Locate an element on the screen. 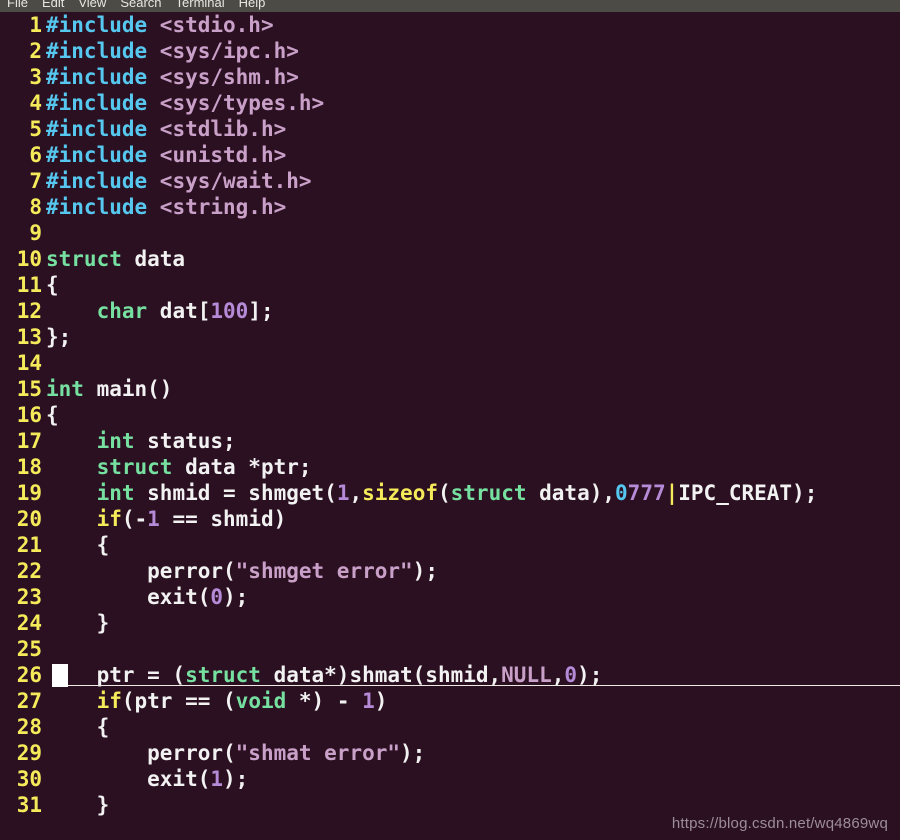 The height and width of the screenshot is (840, 900). code-line: 25 is located at coordinates (450, 649).